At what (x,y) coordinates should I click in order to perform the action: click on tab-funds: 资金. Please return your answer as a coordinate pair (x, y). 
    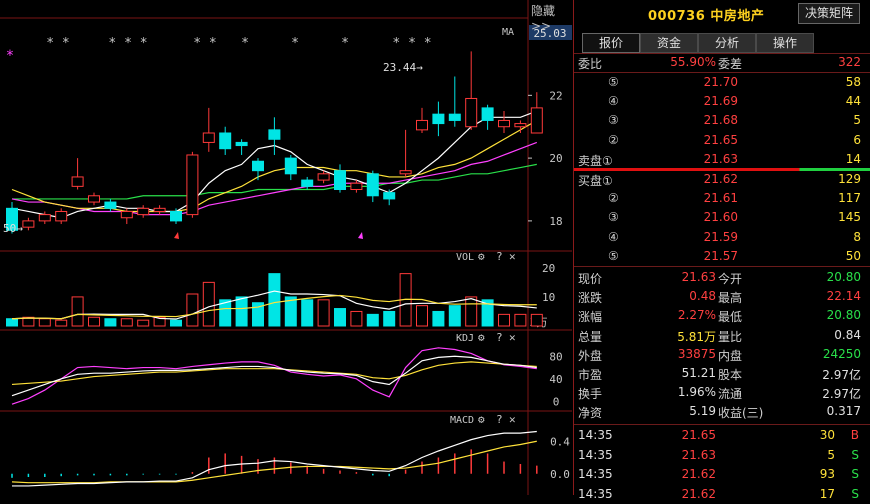
    Looking at the image, I should click on (669, 43).